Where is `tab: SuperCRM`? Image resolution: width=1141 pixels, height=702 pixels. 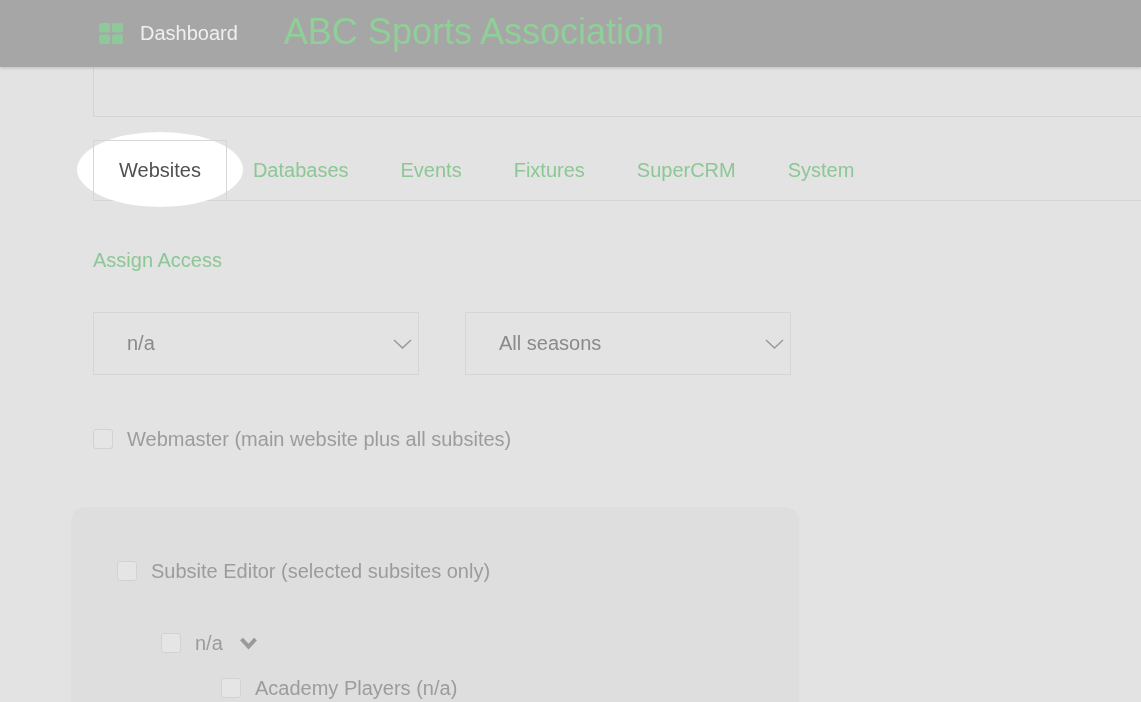 tab: SuperCRM is located at coordinates (686, 170).